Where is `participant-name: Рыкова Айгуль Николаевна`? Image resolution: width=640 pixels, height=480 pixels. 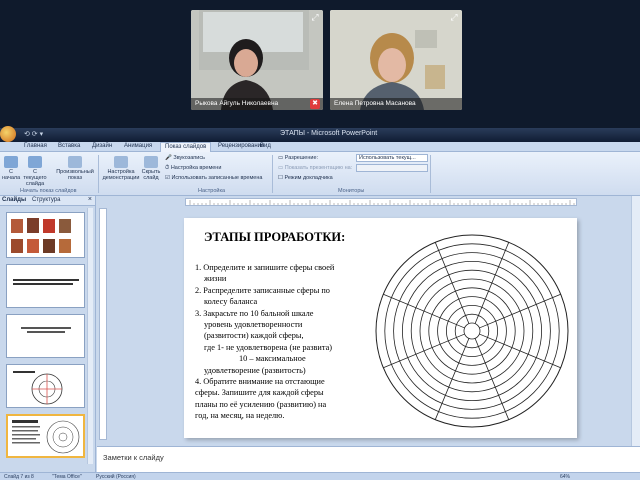
participant-name: Рыкова Айгуль Николаевна is located at coordinates (257, 104).